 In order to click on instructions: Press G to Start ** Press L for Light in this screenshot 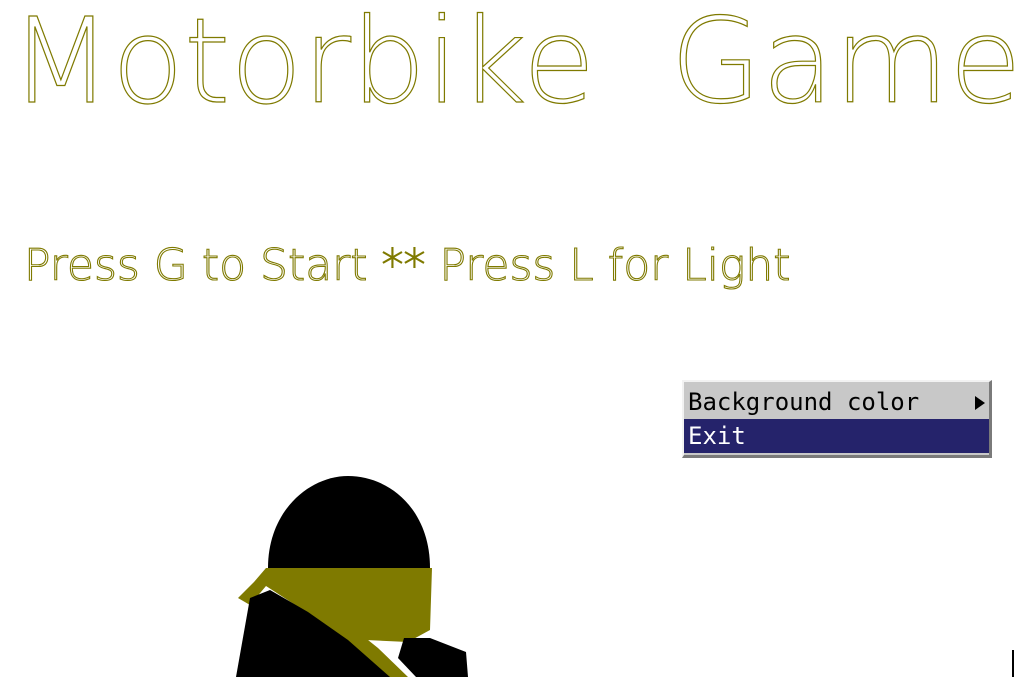, I will do `click(407, 265)`.